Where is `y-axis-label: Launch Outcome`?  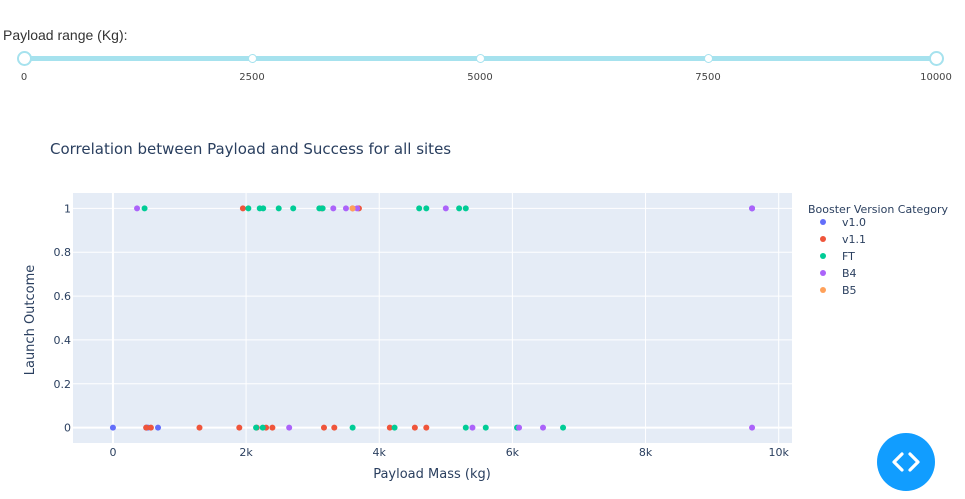
y-axis-label: Launch Outcome is located at coordinates (30, 320).